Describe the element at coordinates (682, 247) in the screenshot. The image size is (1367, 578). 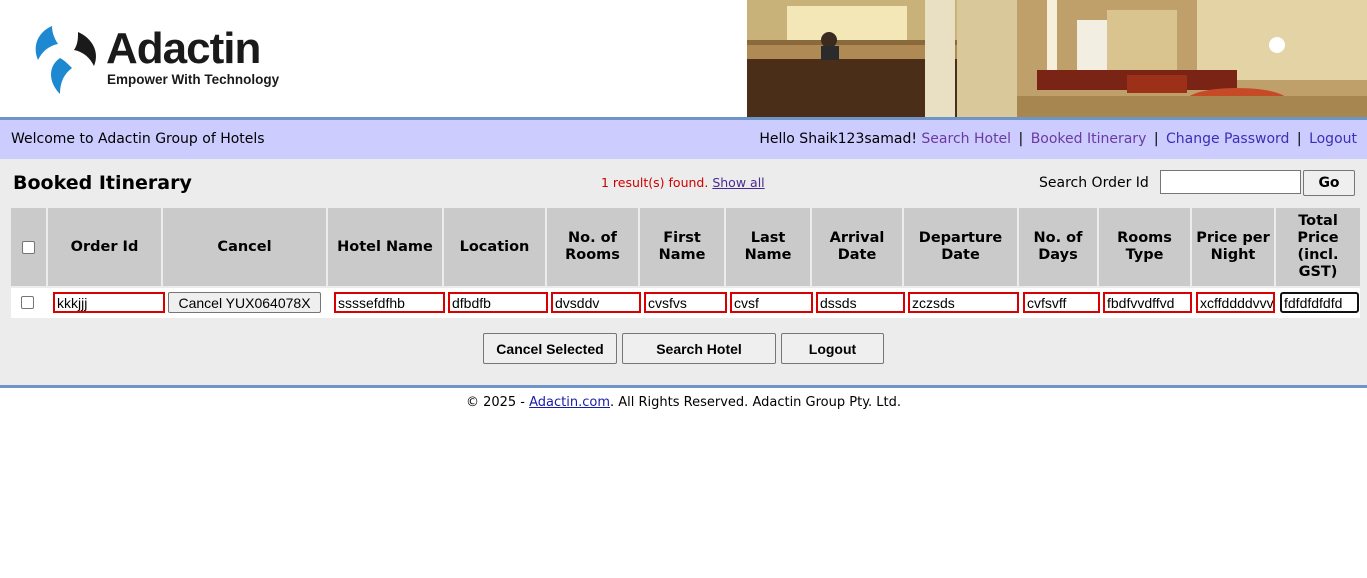
I see `header-first-name: First Name` at that location.